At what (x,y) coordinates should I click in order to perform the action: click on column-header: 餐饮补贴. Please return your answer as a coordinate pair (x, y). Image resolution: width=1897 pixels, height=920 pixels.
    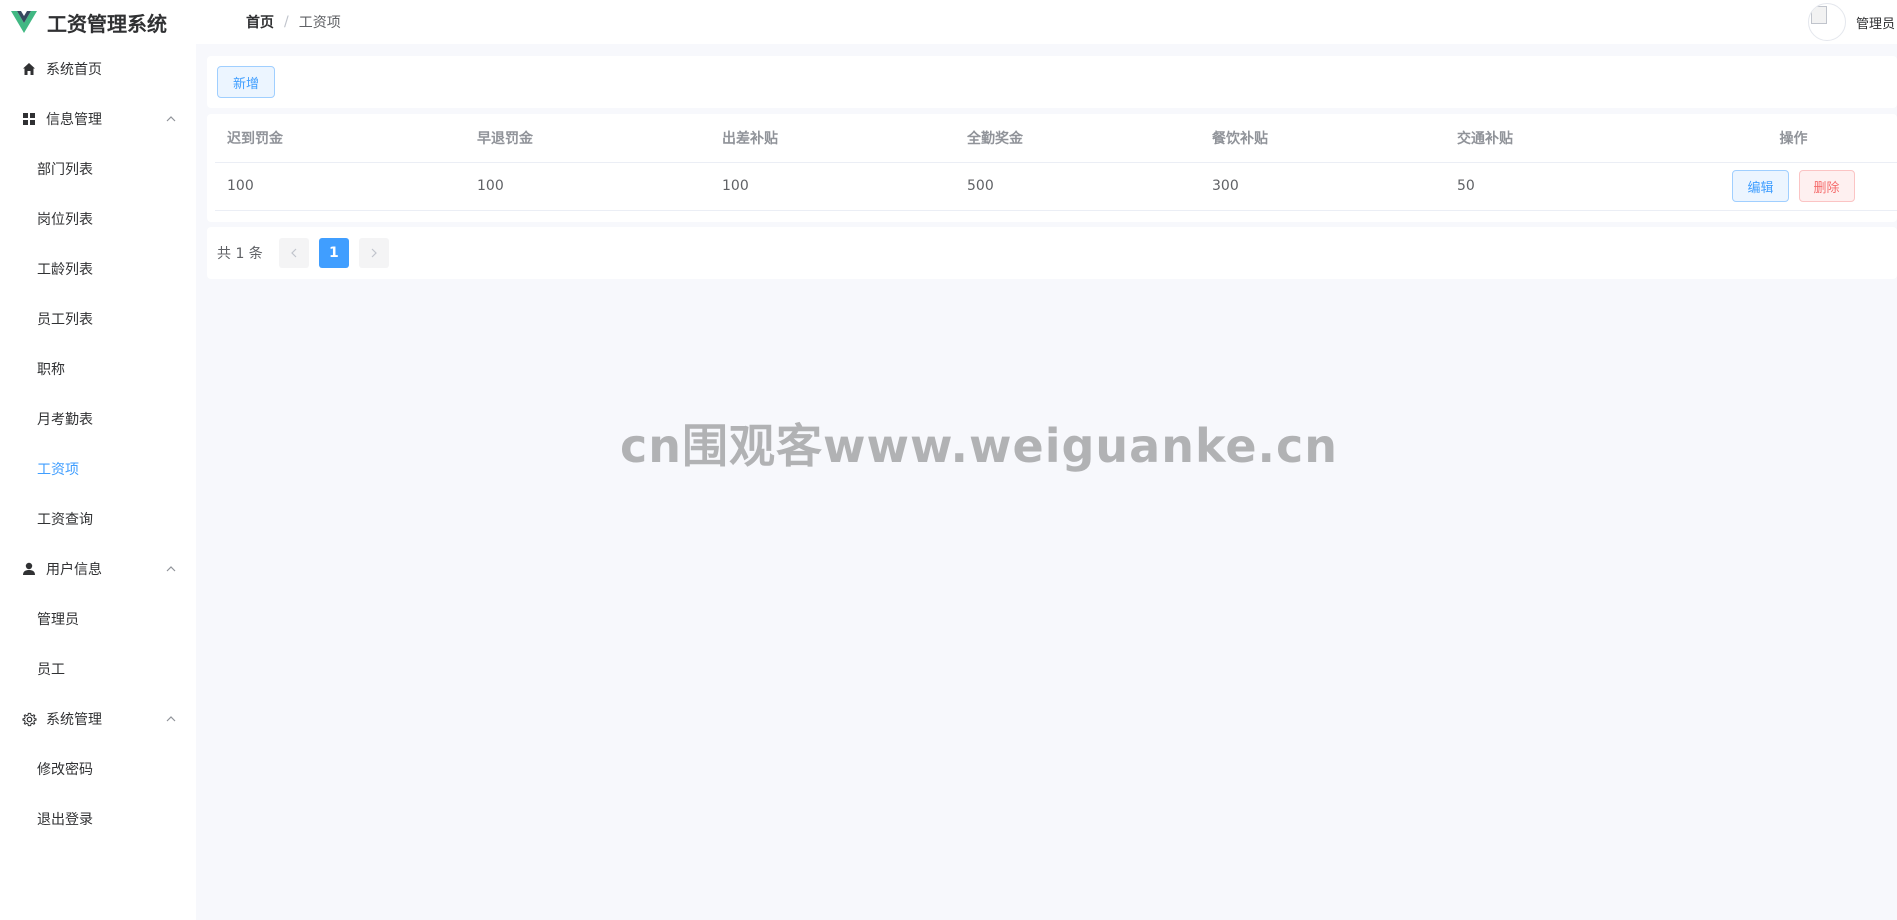
    Looking at the image, I should click on (1322, 138).